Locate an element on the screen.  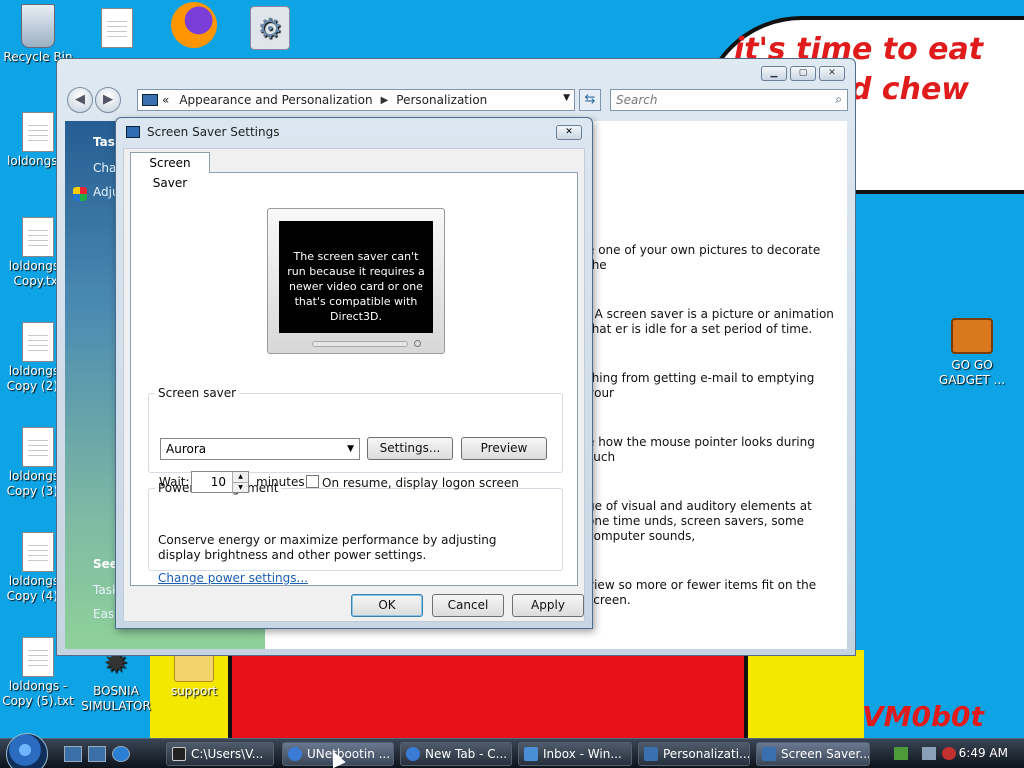
wallpaper-signature: VM0b0t is located at coordinates (923, 716).